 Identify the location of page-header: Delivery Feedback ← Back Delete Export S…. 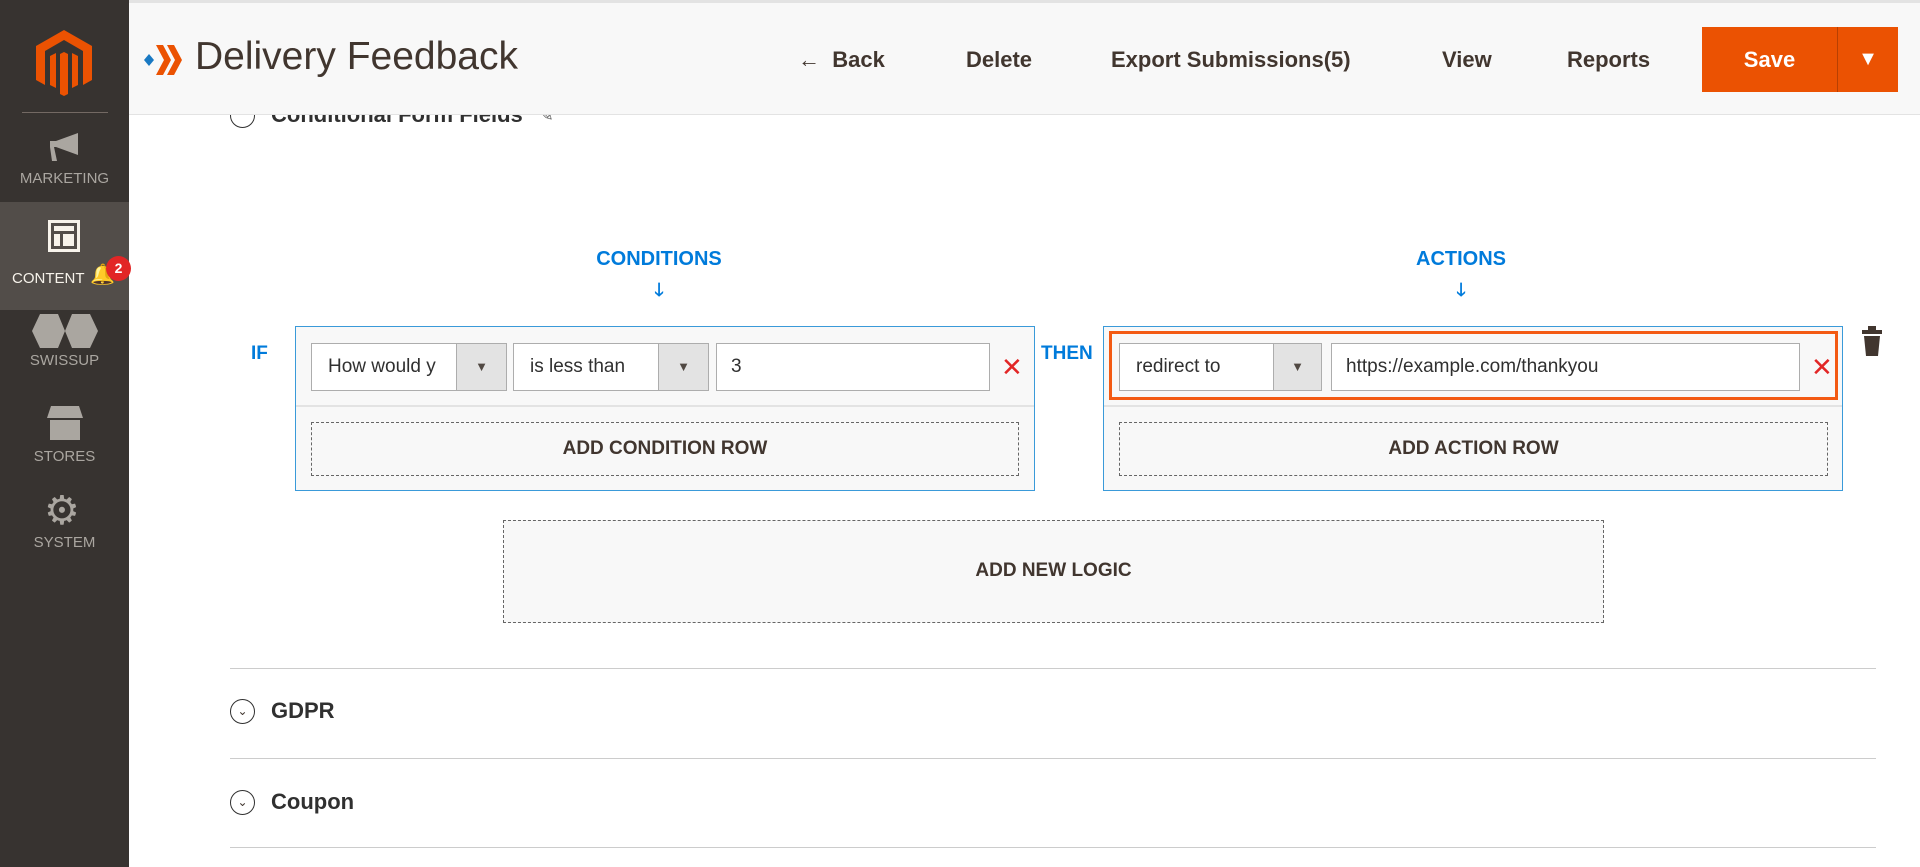
(1024, 57).